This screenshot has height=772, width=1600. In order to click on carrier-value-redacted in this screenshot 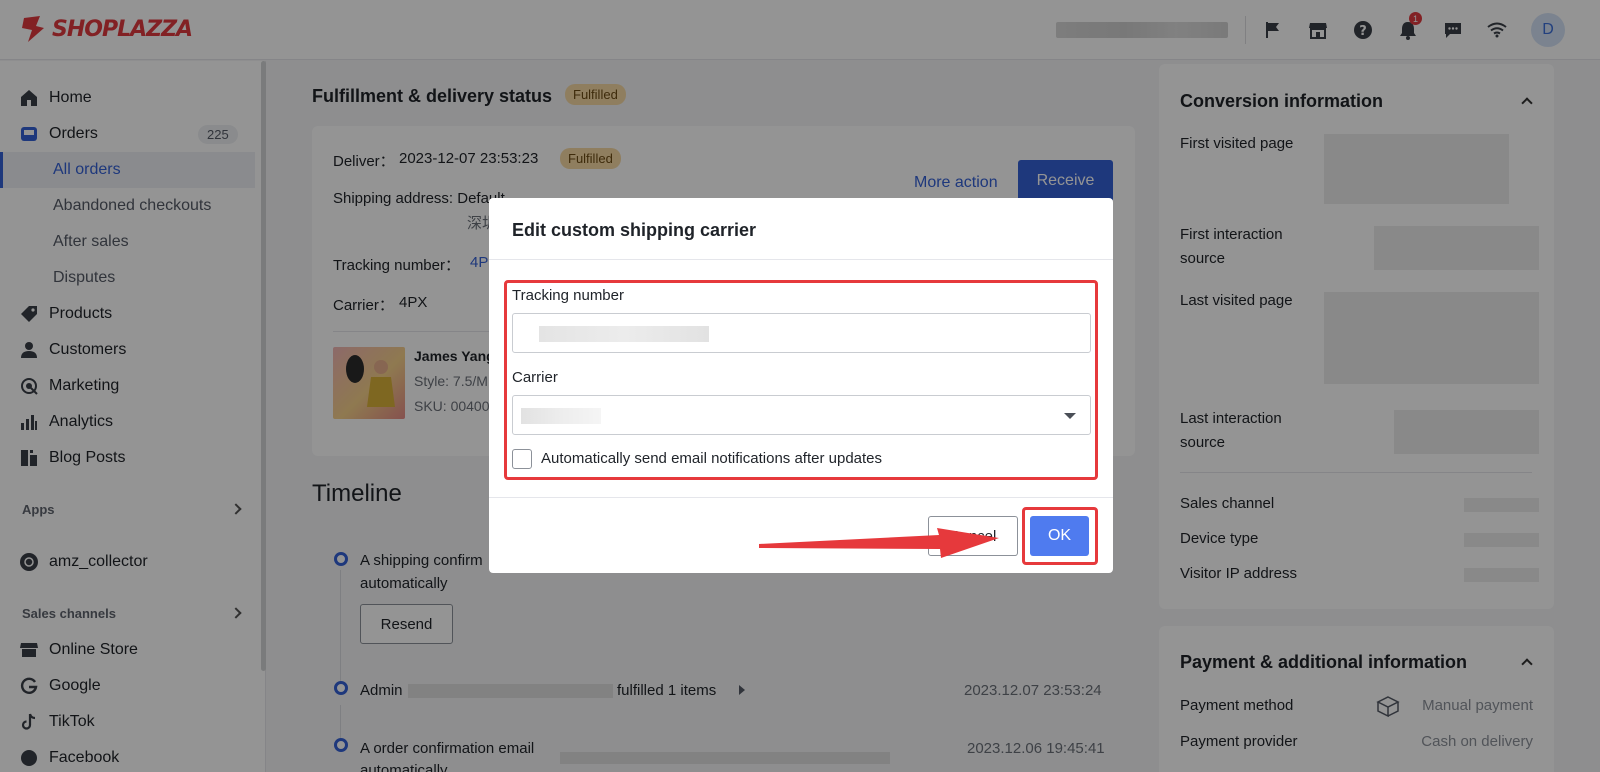, I will do `click(561, 416)`.